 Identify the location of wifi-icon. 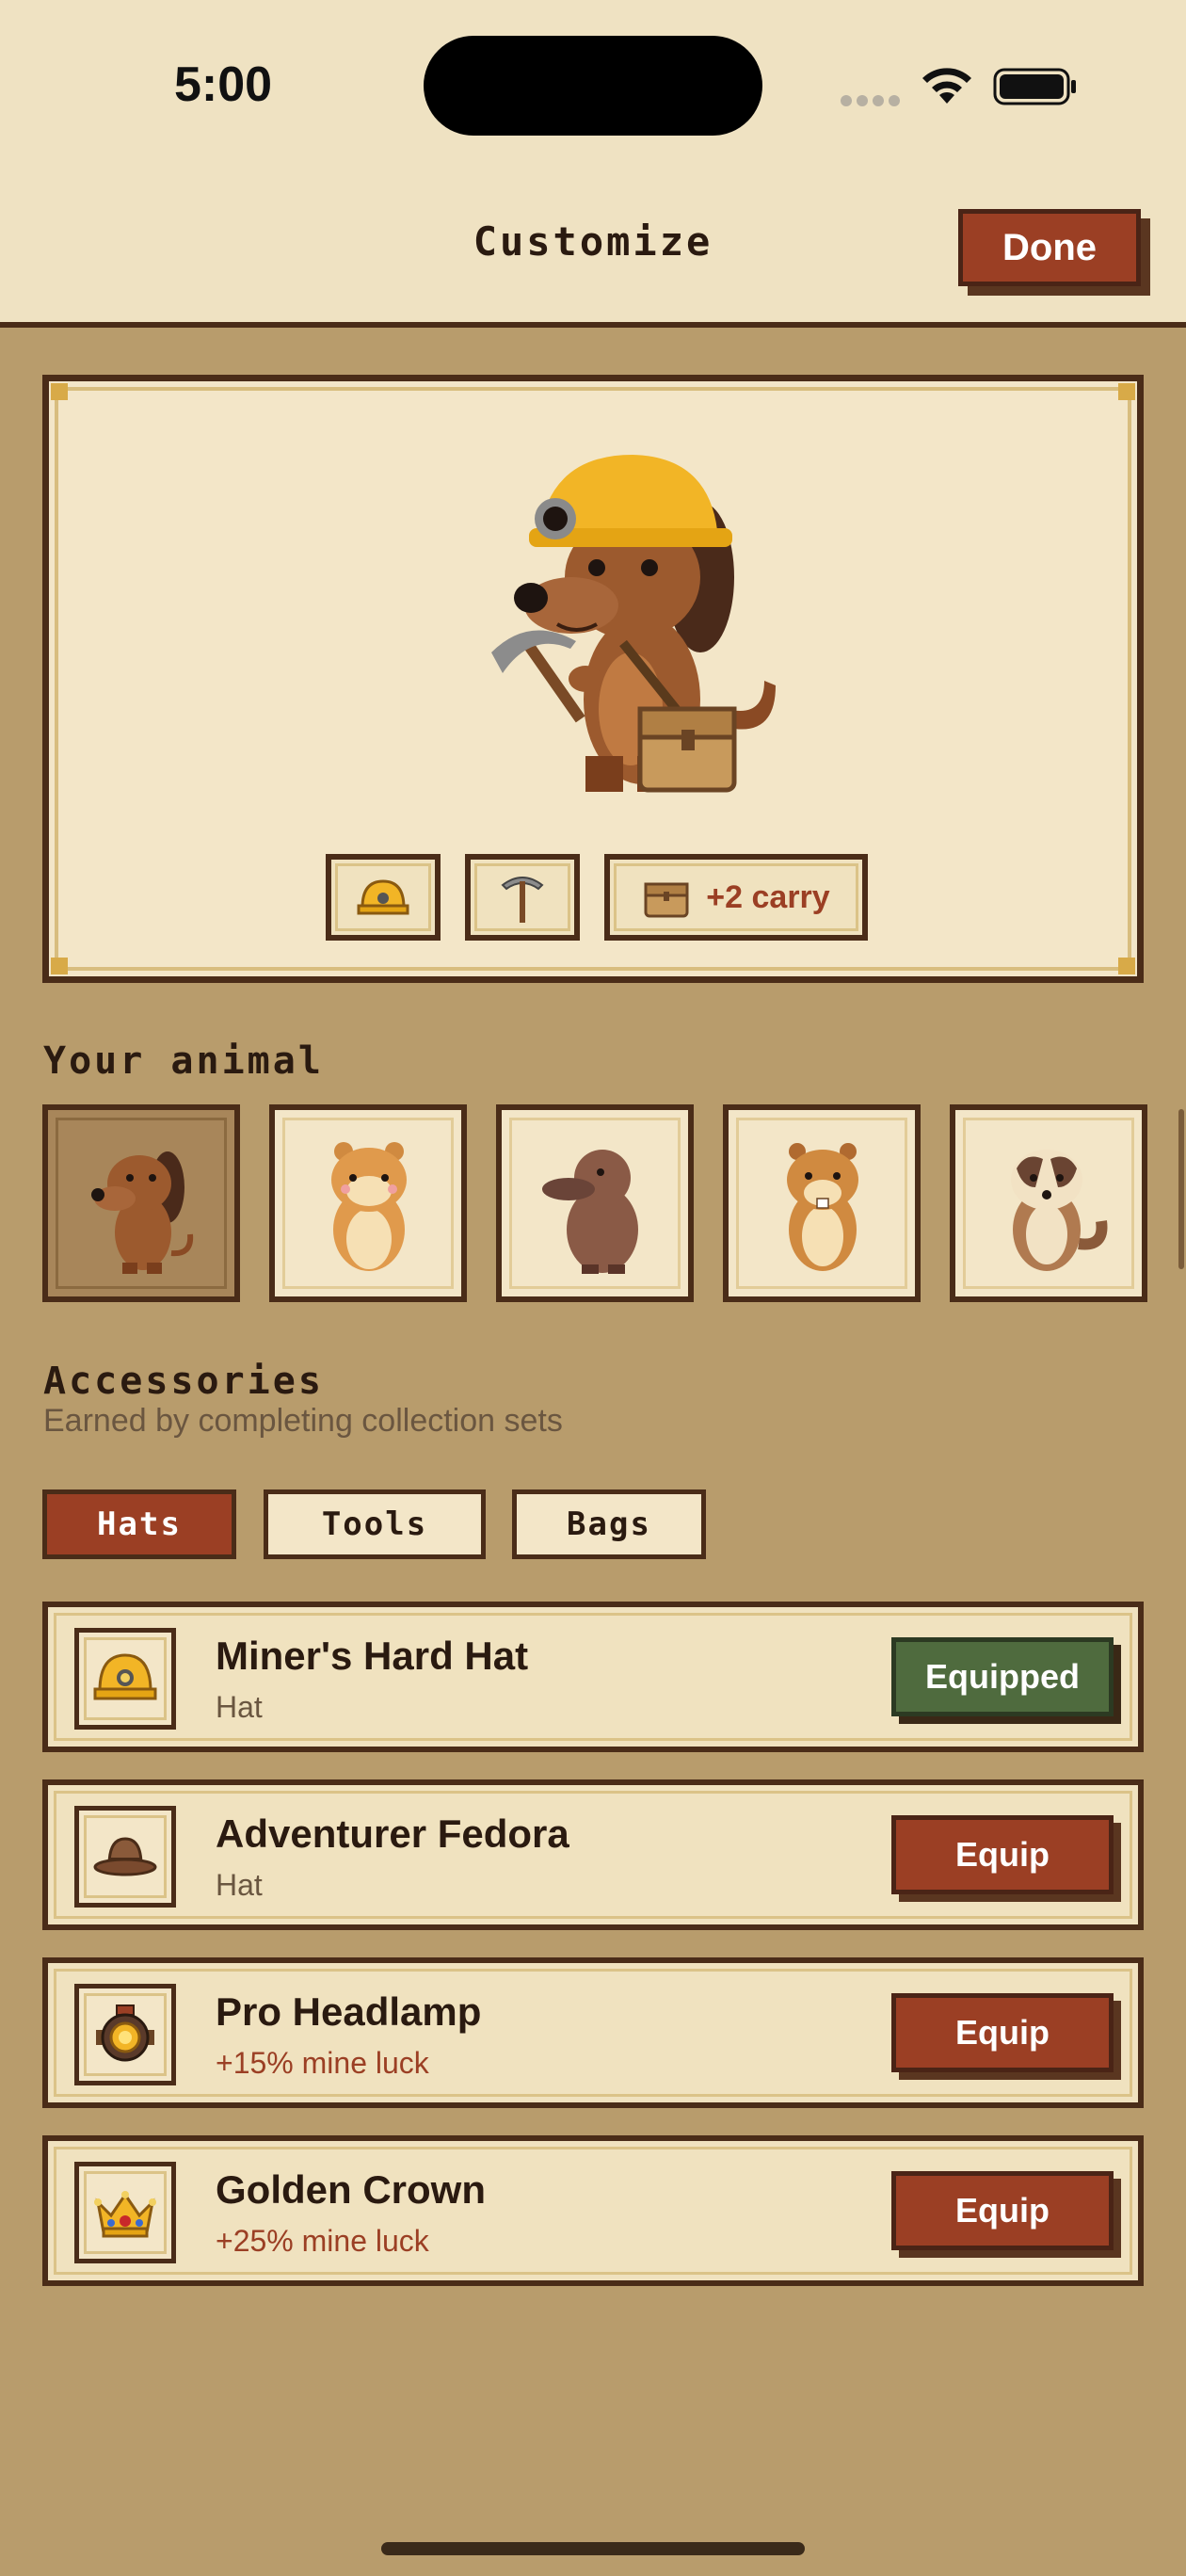
(946, 86).